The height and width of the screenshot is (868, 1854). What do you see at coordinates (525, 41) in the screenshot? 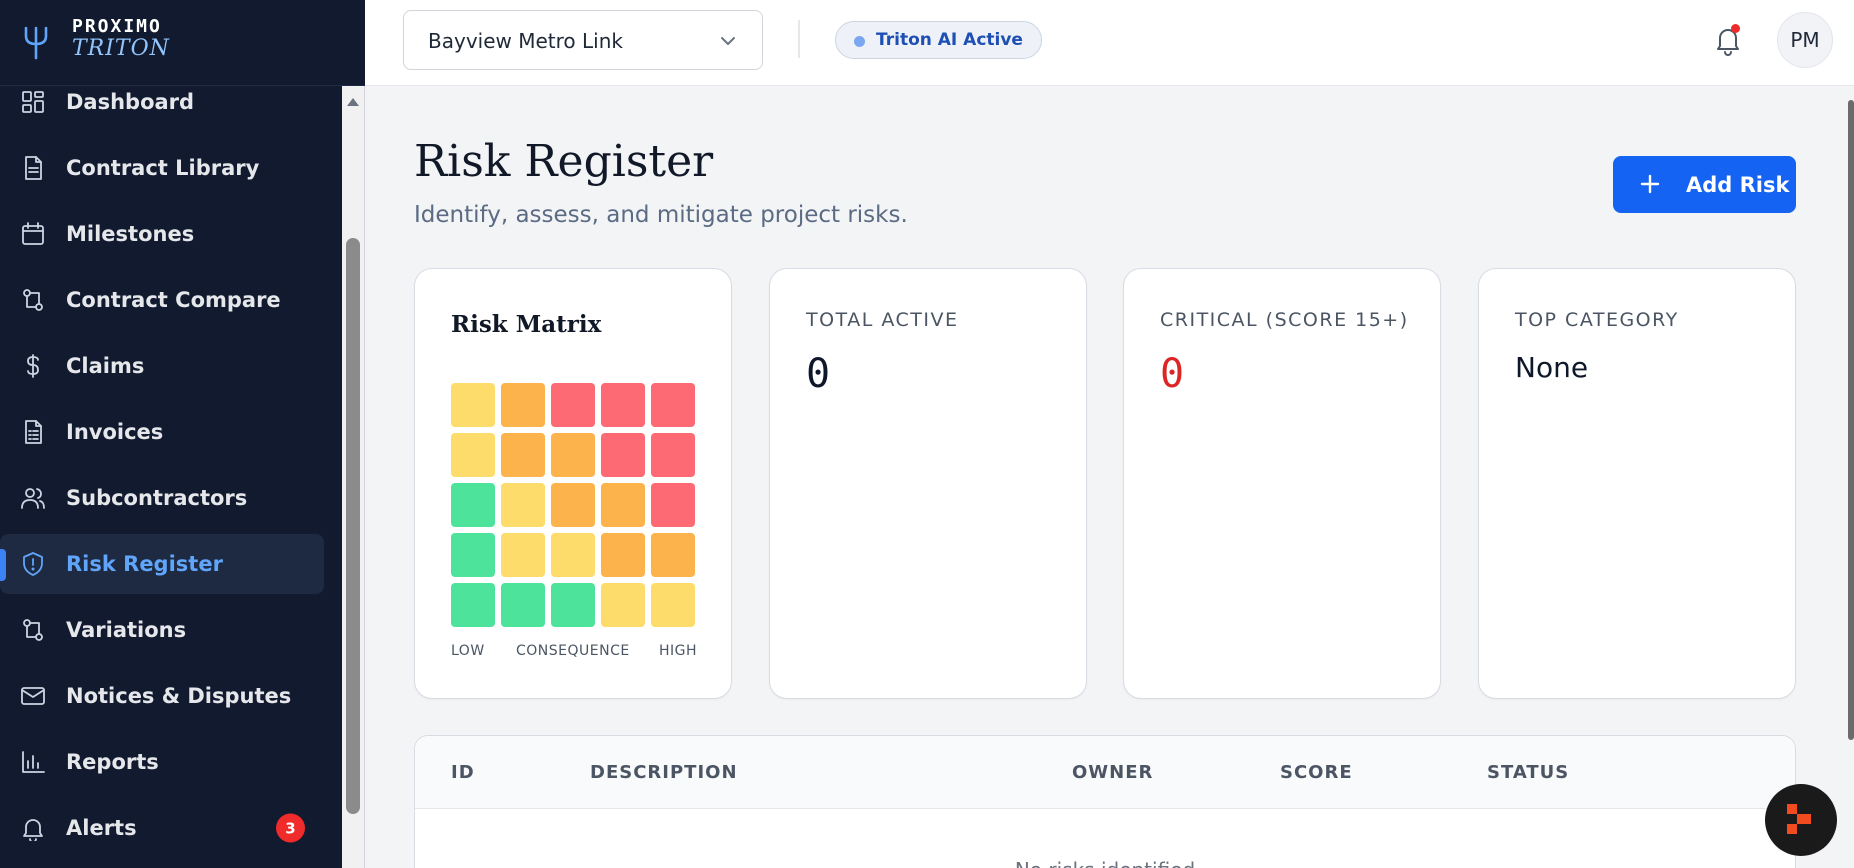
I see `project-select-value: Bayview Metro Link` at bounding box center [525, 41].